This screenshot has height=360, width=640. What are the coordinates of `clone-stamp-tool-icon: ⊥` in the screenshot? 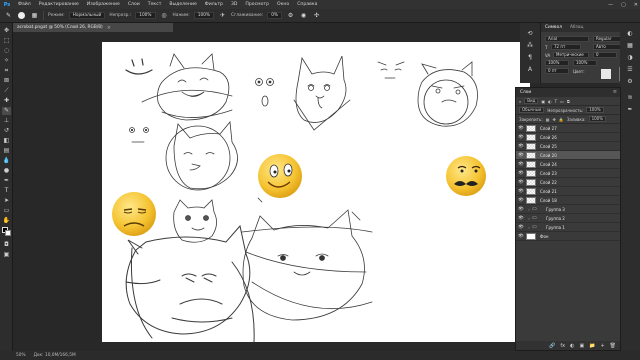 It's located at (6, 121).